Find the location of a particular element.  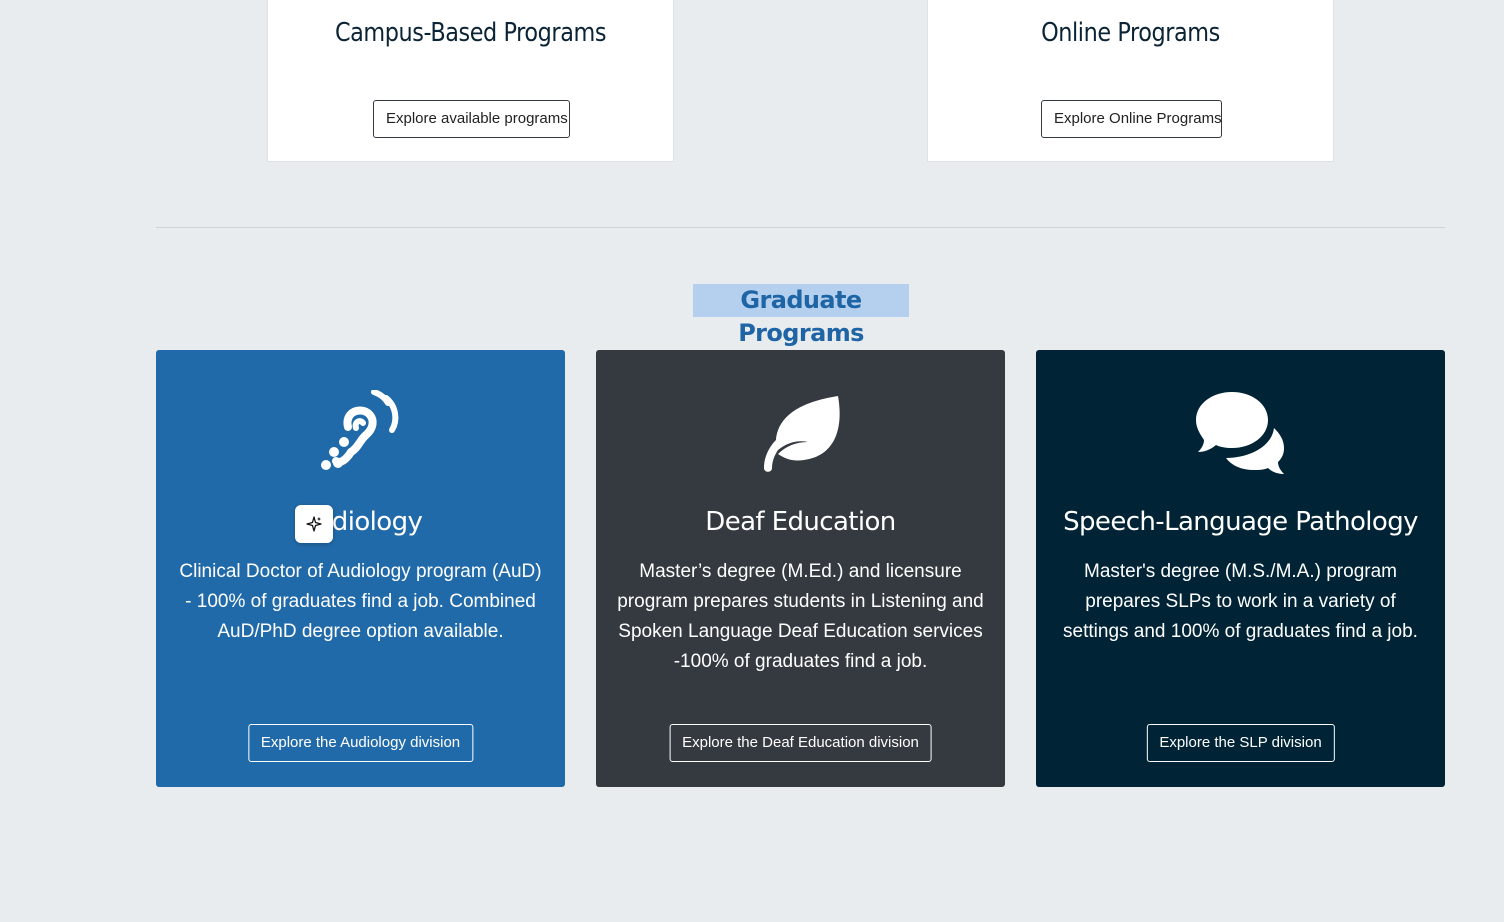

online-programs-card: Online Programs Explore Online Programs is located at coordinates (1130, 81).